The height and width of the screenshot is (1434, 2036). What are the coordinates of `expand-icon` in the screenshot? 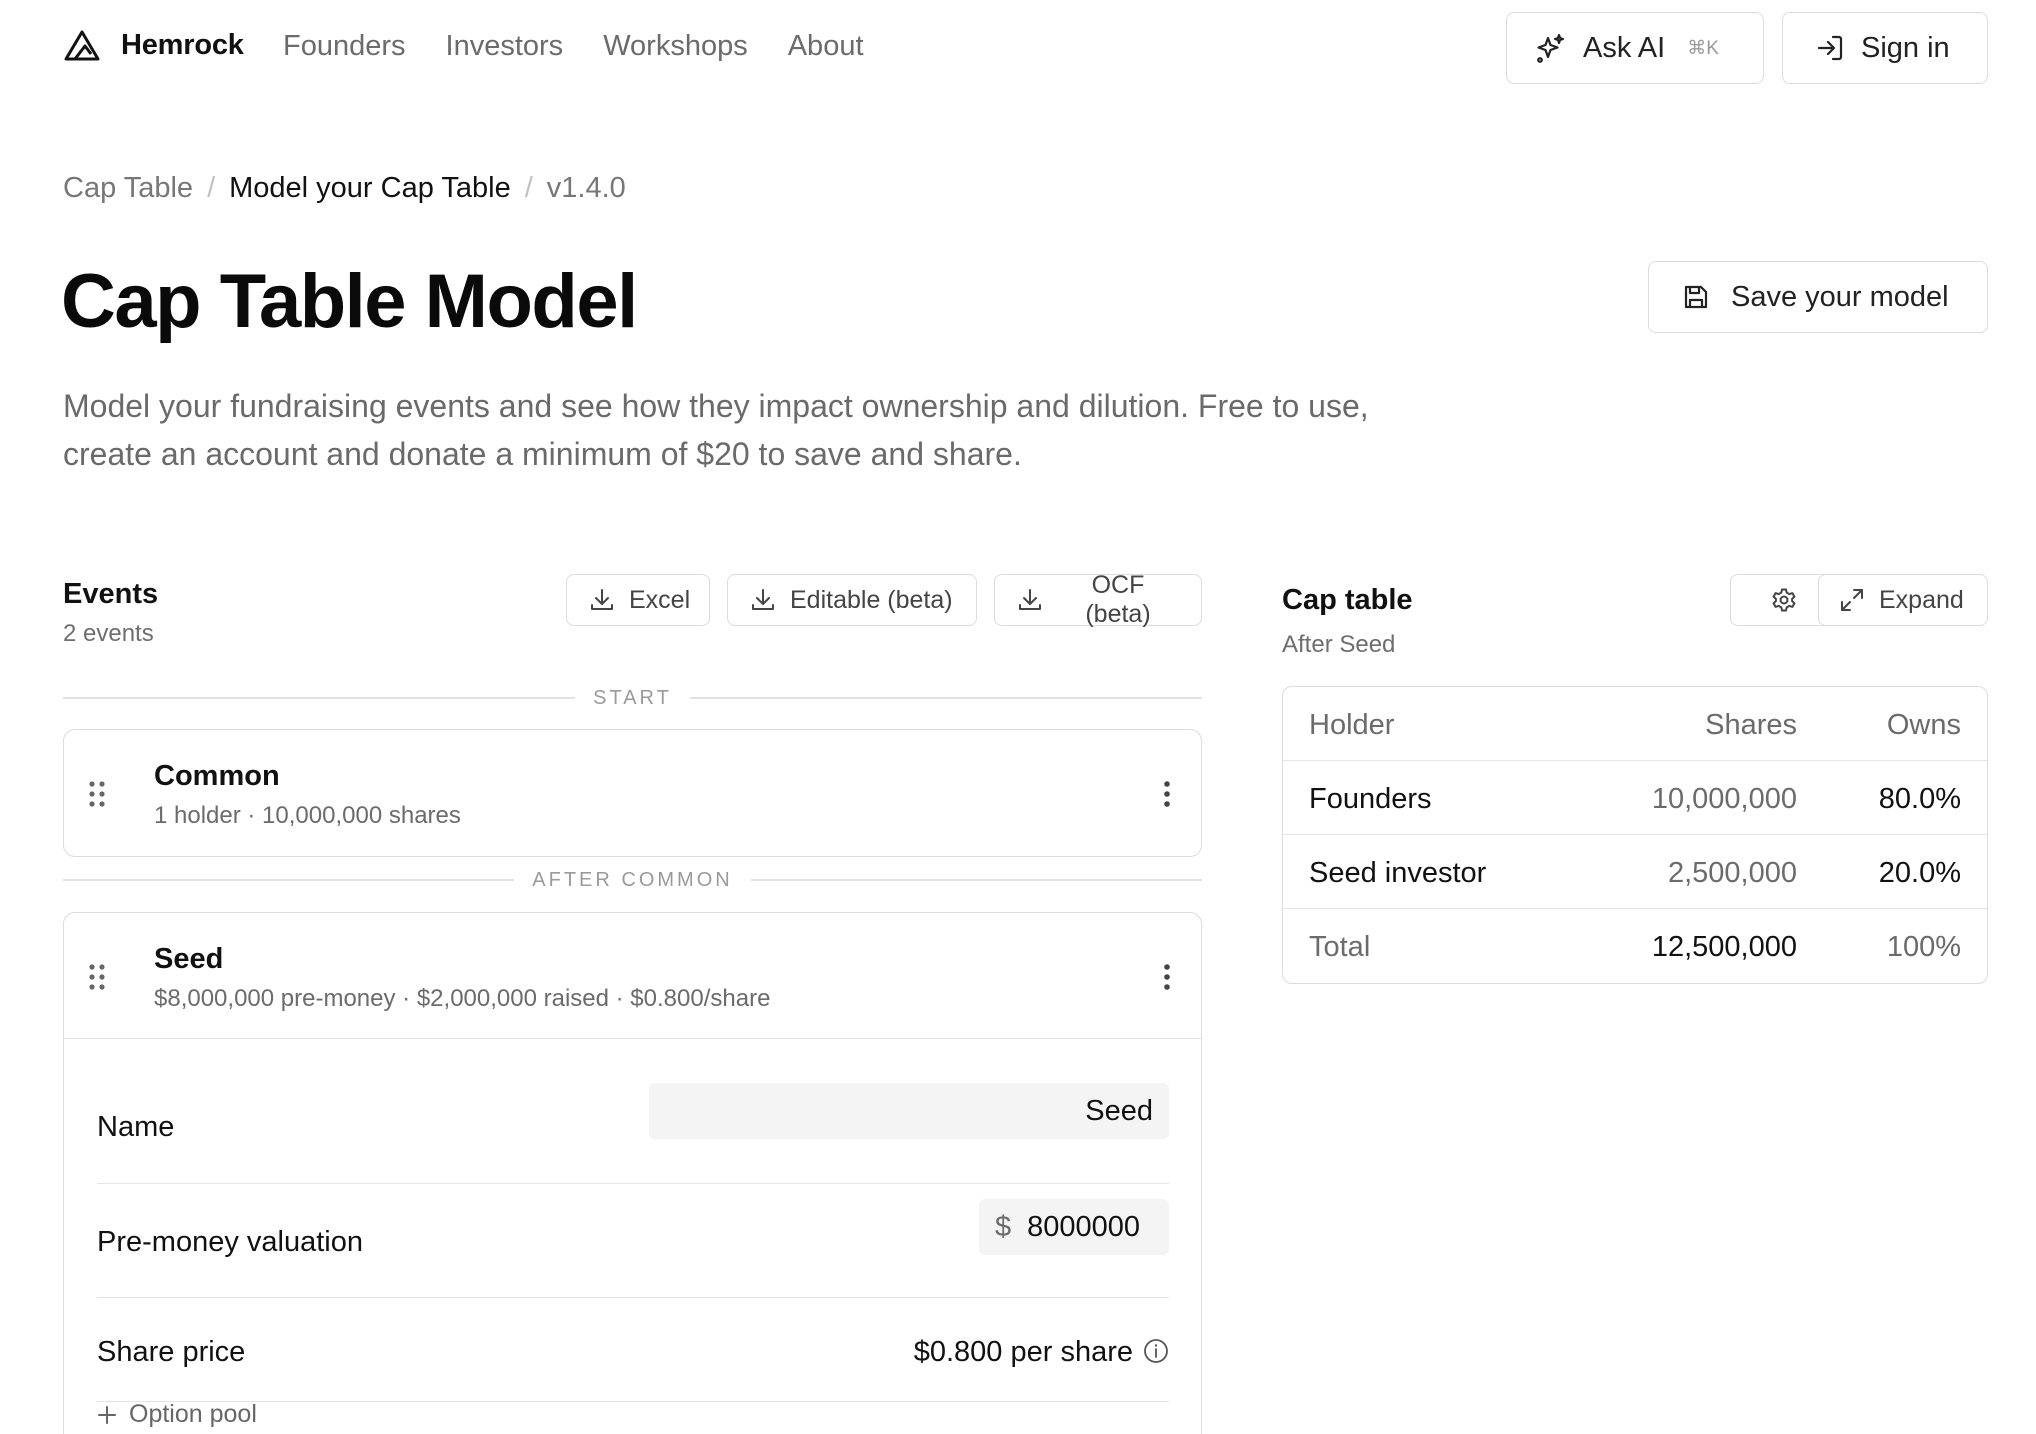 It's located at (1852, 600).